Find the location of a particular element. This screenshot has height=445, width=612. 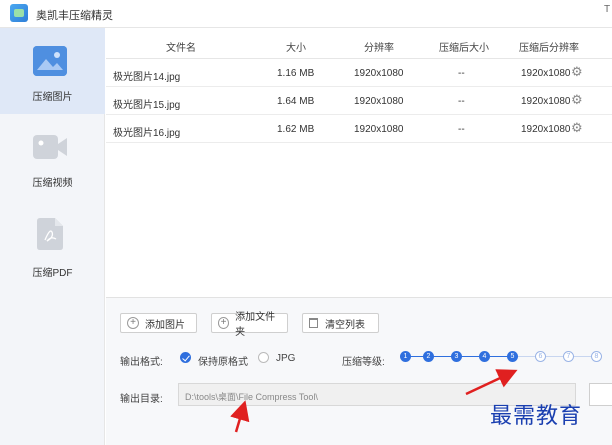

file-table-header: 文件名 大小 分辨率 压缩后大小 压缩后分辨率 is located at coordinates (359, 45).